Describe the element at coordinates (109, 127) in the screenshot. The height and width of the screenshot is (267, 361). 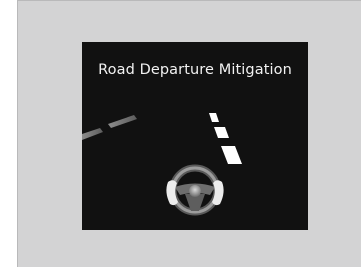
I see `left-lane-marking` at that location.